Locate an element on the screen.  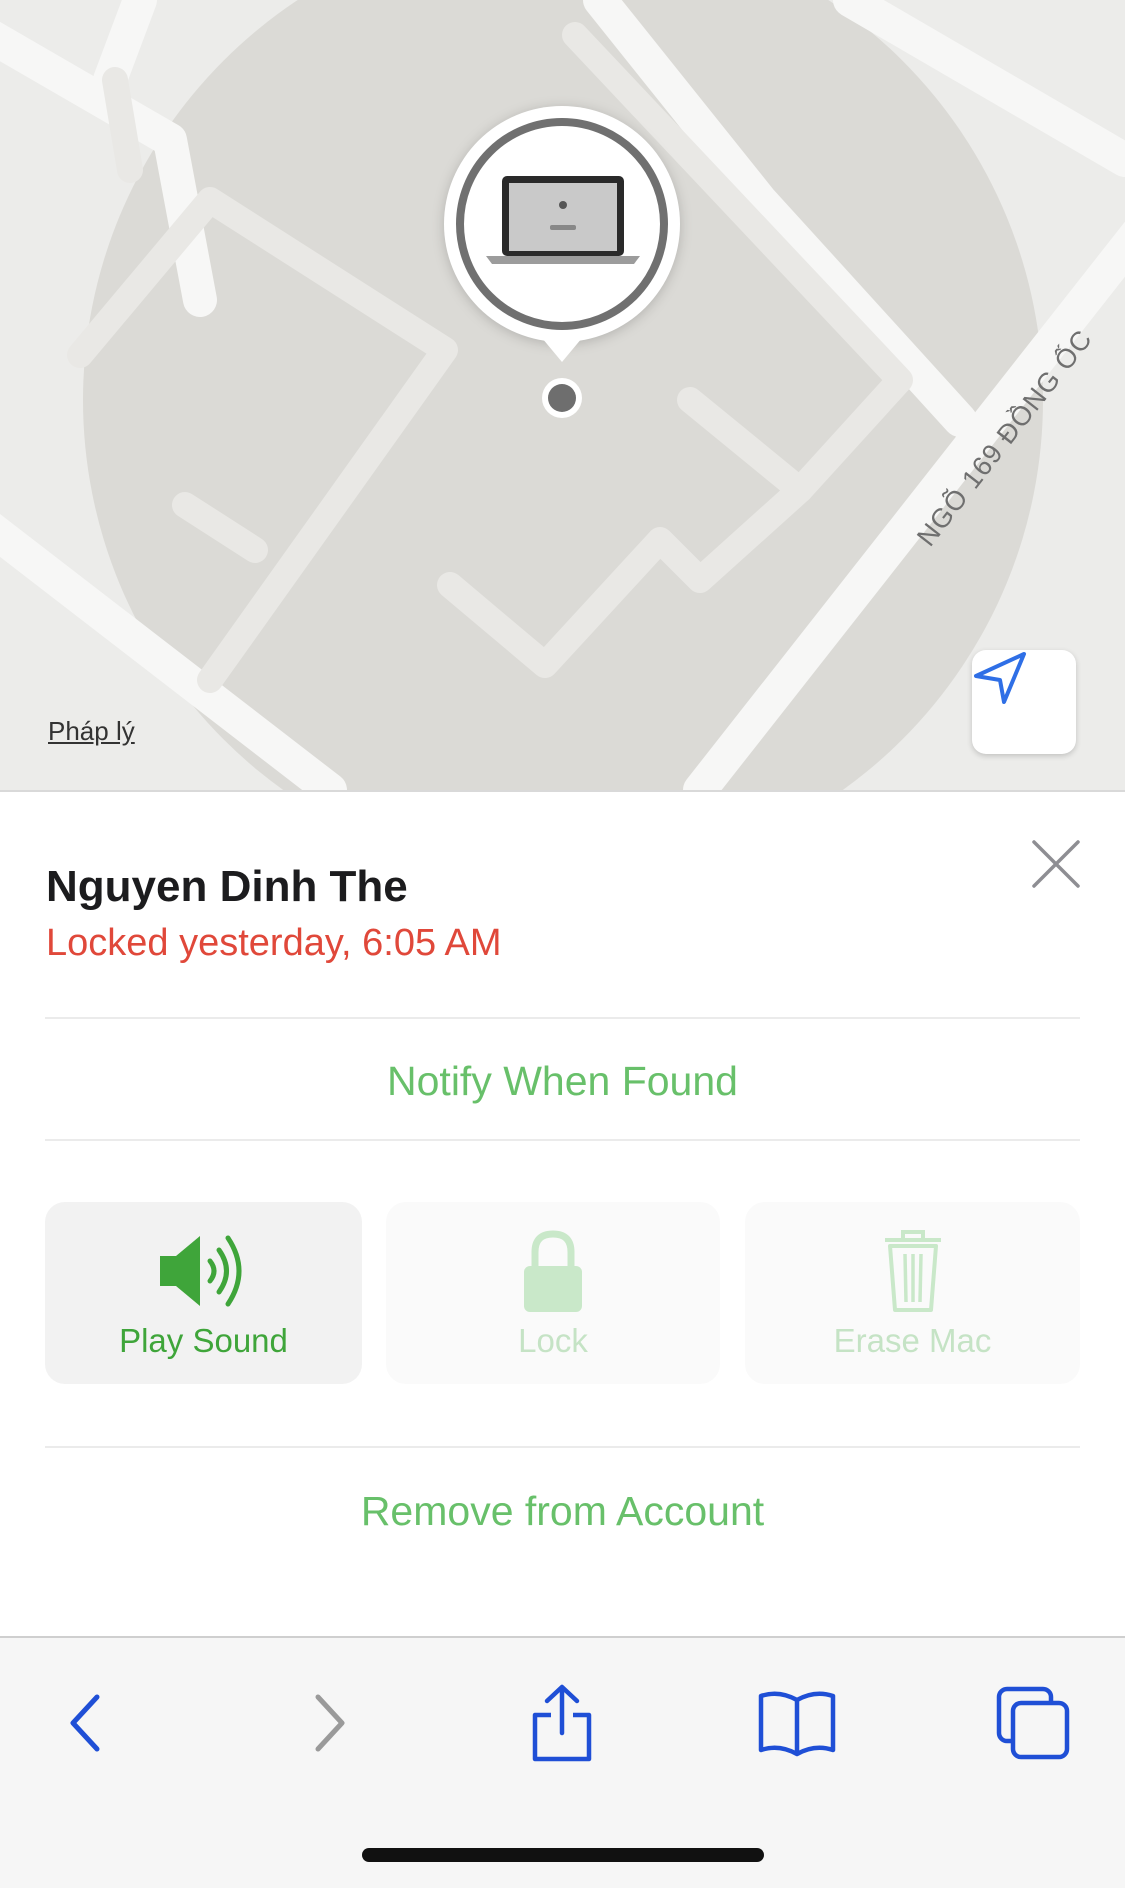
forward-button is located at coordinates (328, 1723).